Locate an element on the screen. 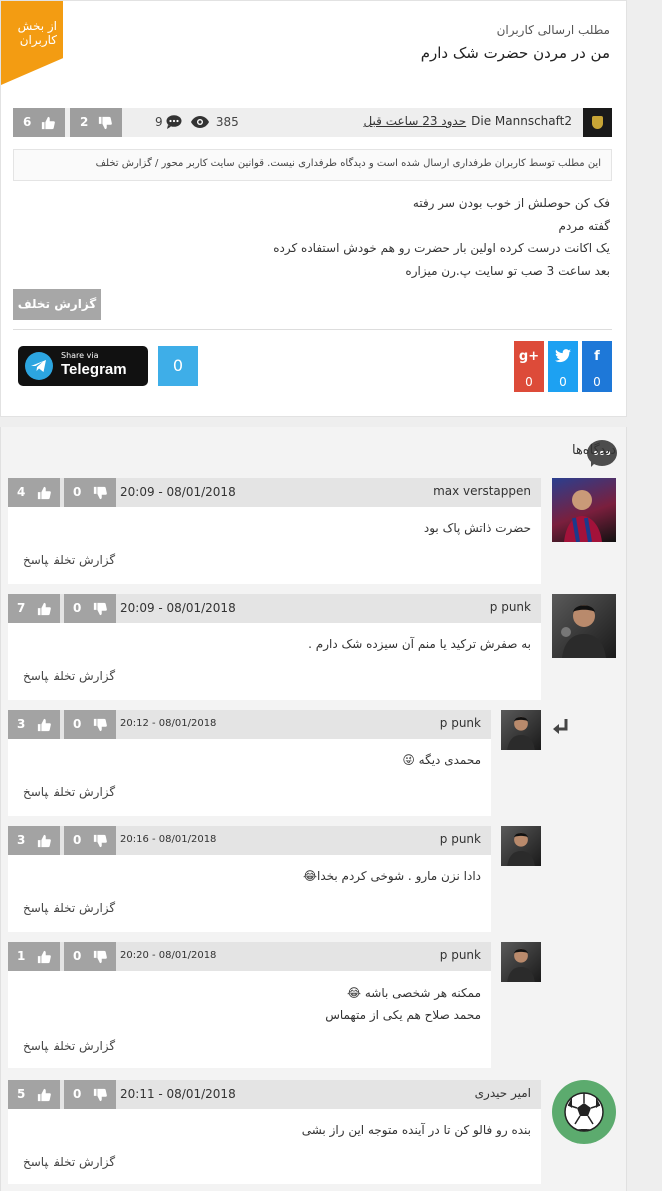 The height and width of the screenshot is (1191, 662). googleplus-count: 0 is located at coordinates (529, 382).